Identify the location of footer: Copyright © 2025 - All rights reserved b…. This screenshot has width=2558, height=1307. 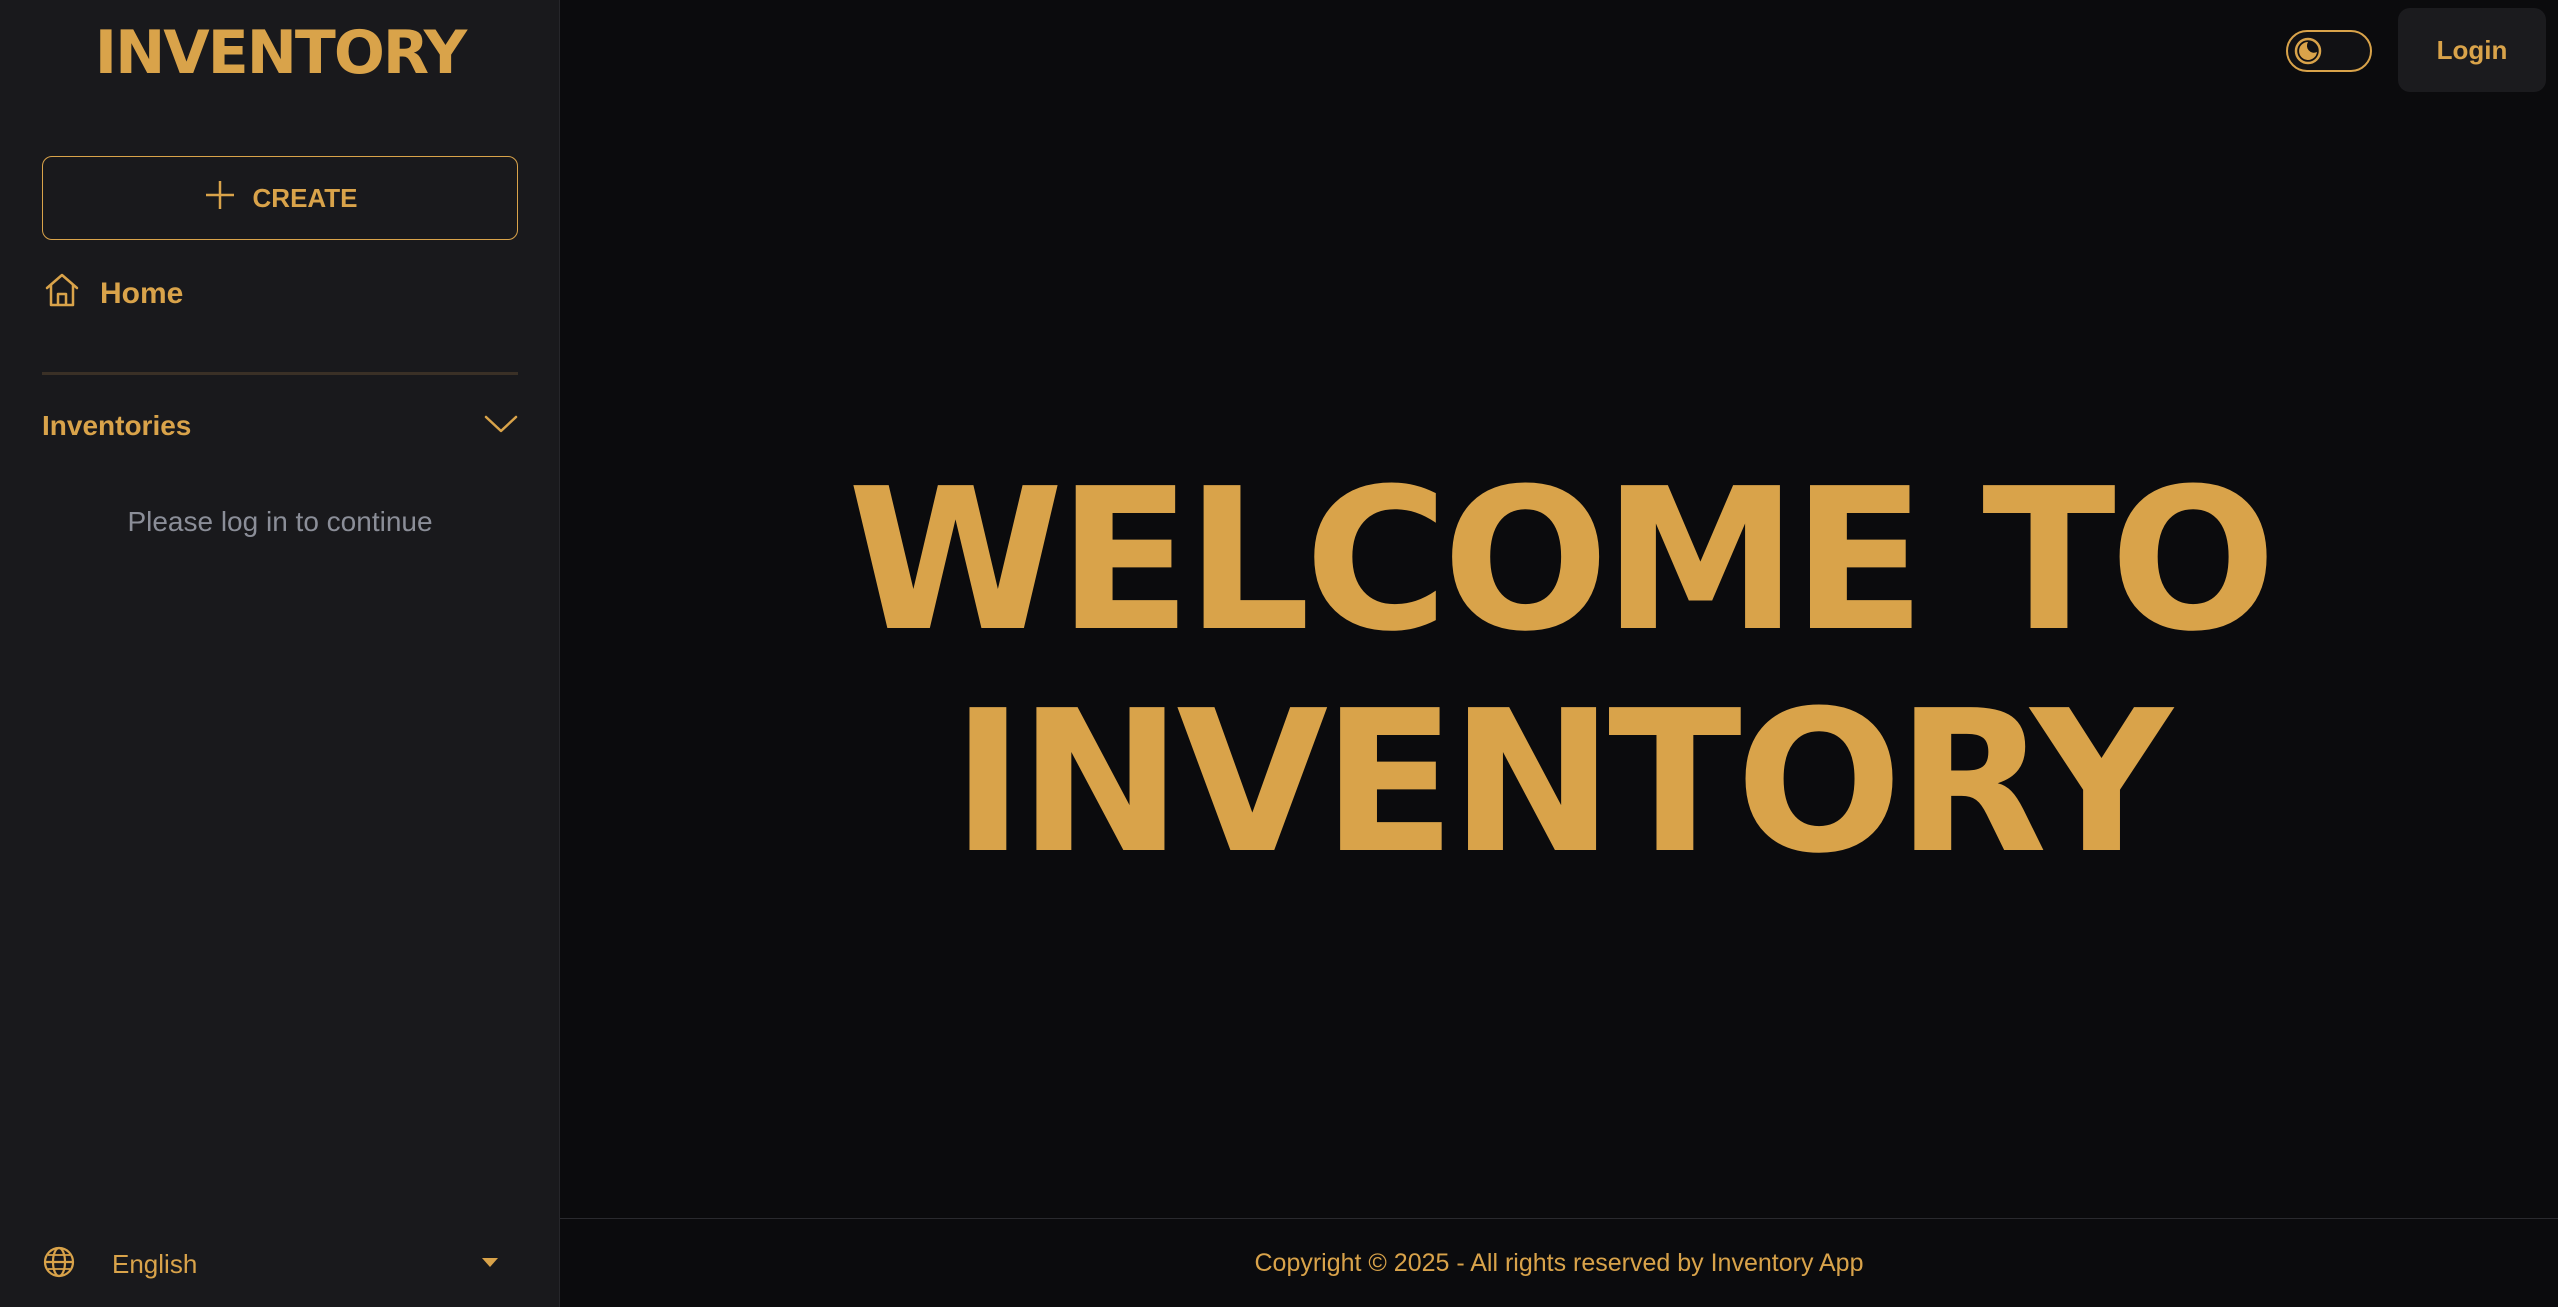
(1559, 1262).